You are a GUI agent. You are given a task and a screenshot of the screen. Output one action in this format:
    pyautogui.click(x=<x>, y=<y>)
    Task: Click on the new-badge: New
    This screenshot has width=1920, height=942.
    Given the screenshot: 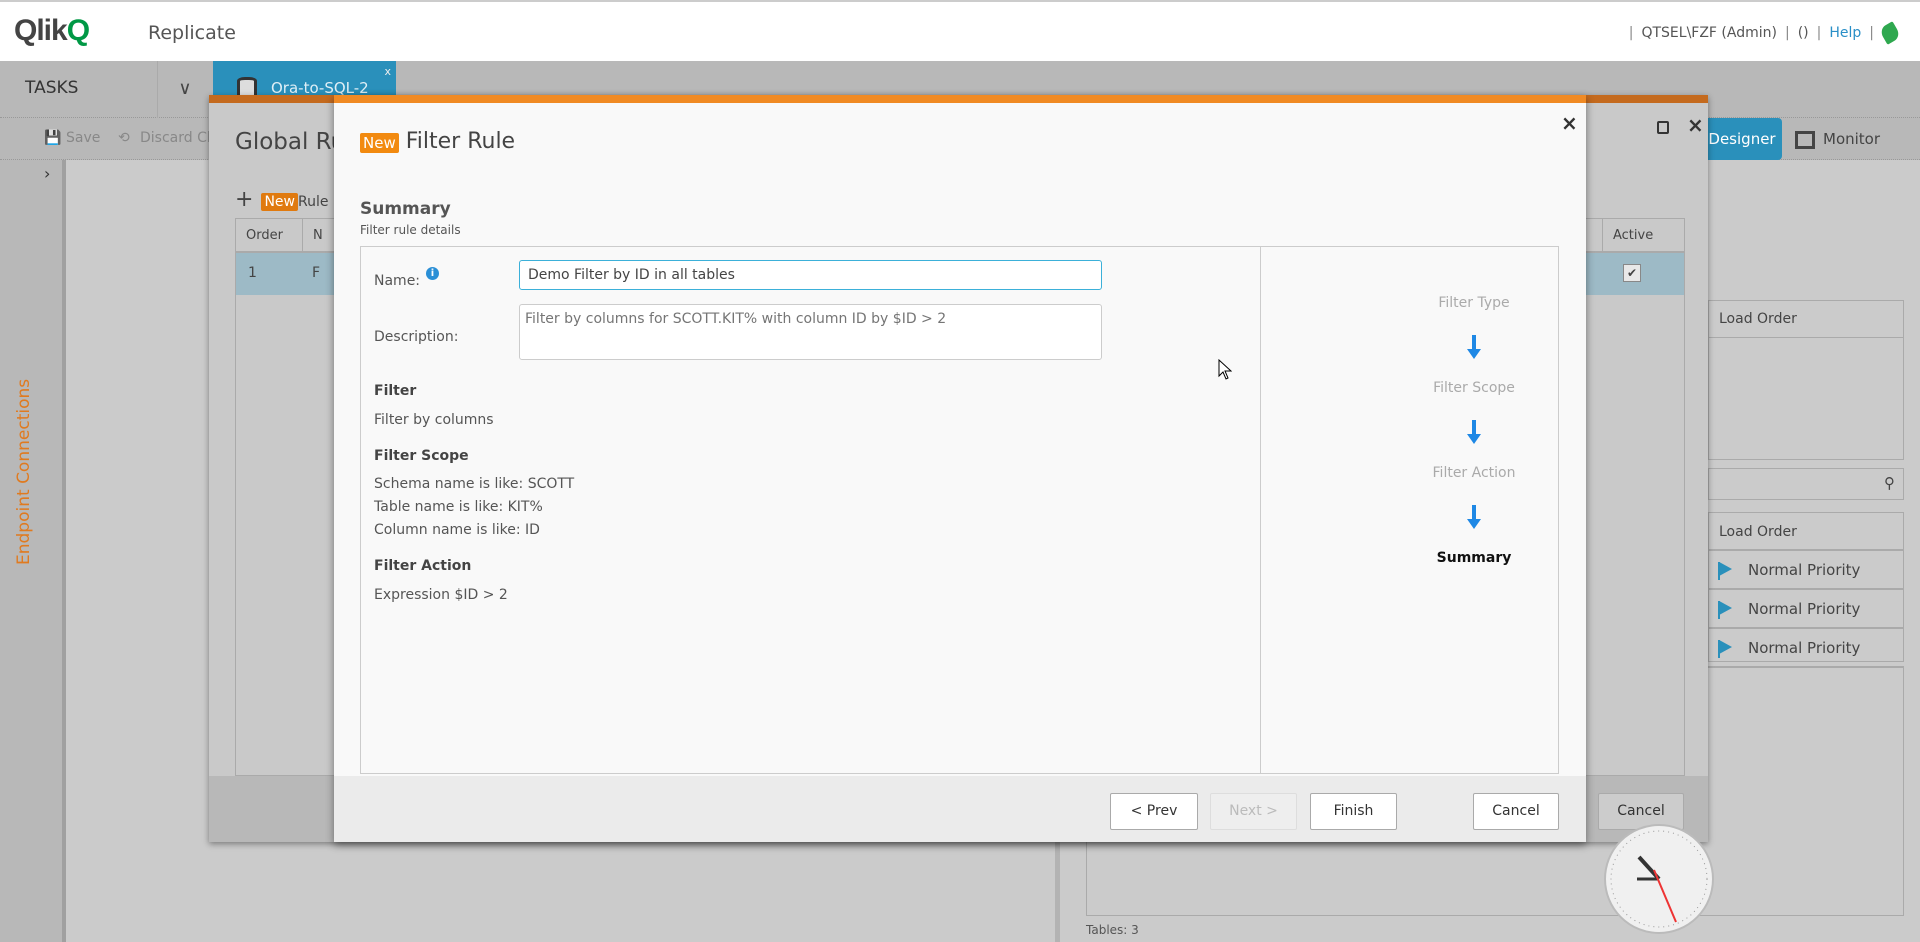 What is the action you would take?
    pyautogui.click(x=379, y=143)
    